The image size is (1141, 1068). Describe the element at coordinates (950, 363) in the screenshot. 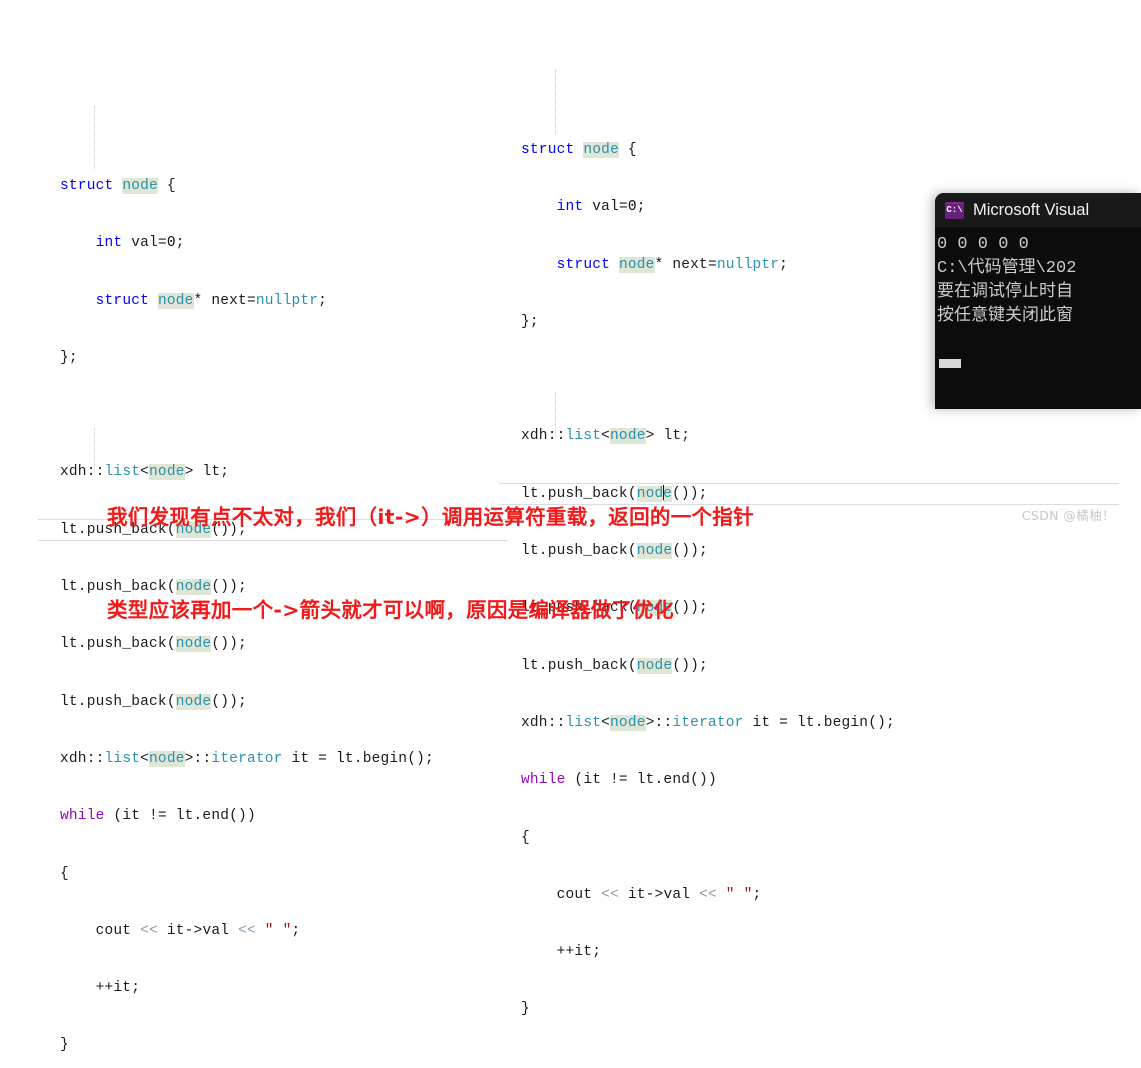

I see `console-cursor` at that location.